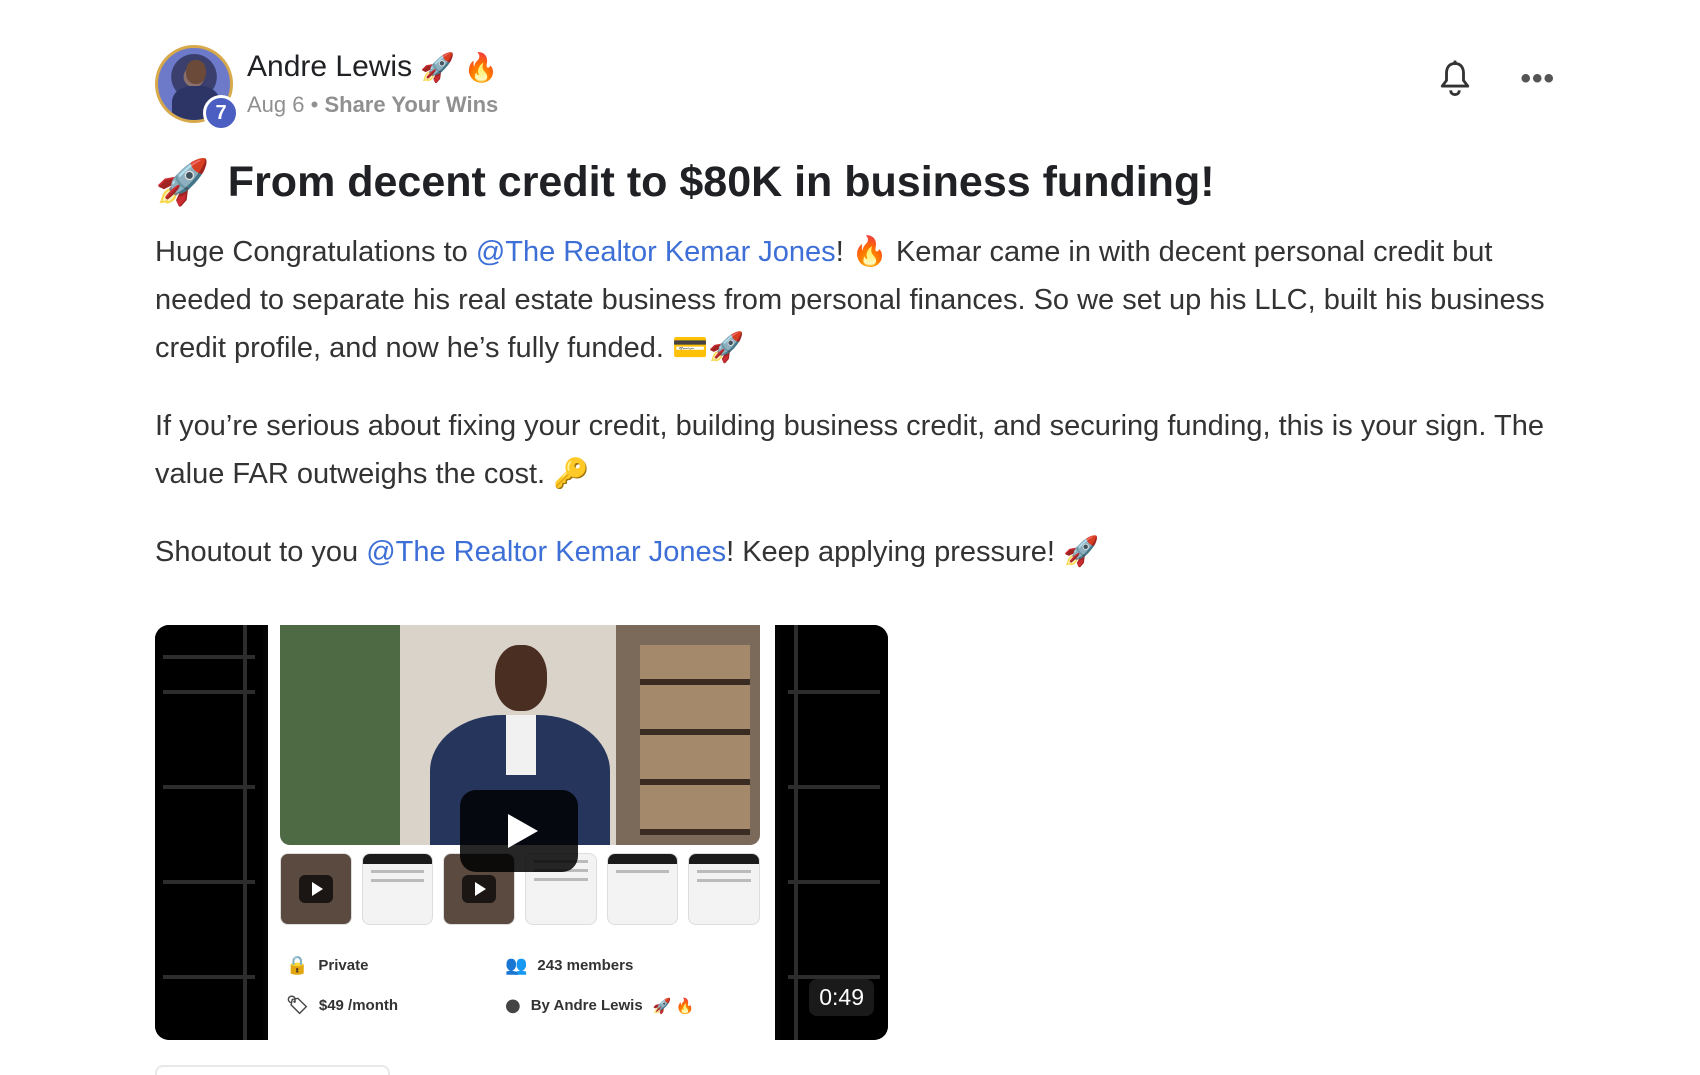 The width and height of the screenshot is (1700, 1075). Describe the element at coordinates (673, 1006) in the screenshot. I see `owner-emojis: 🚀 🔥` at that location.